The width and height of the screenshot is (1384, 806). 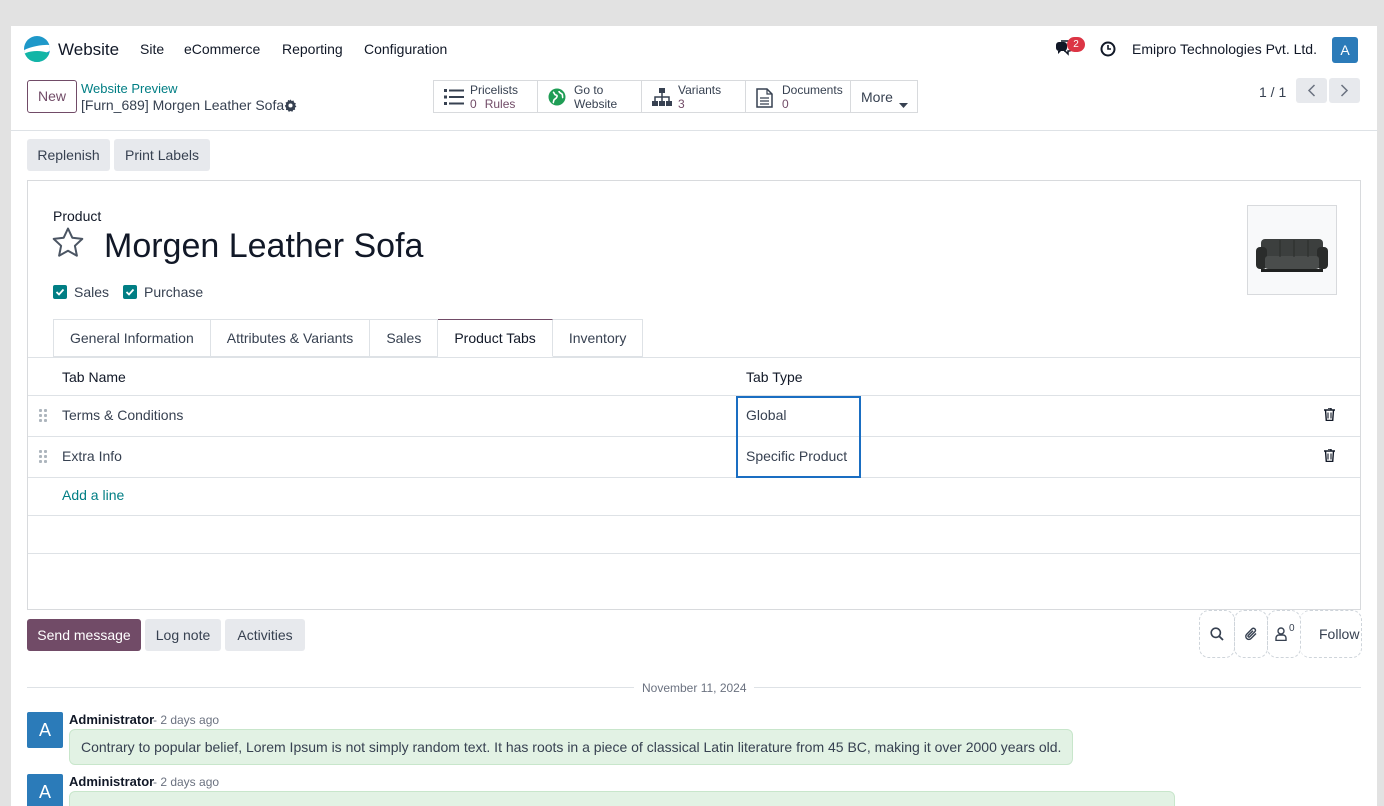 What do you see at coordinates (173, 292) in the screenshot?
I see `purchase-checkbox-label: Purchase` at bounding box center [173, 292].